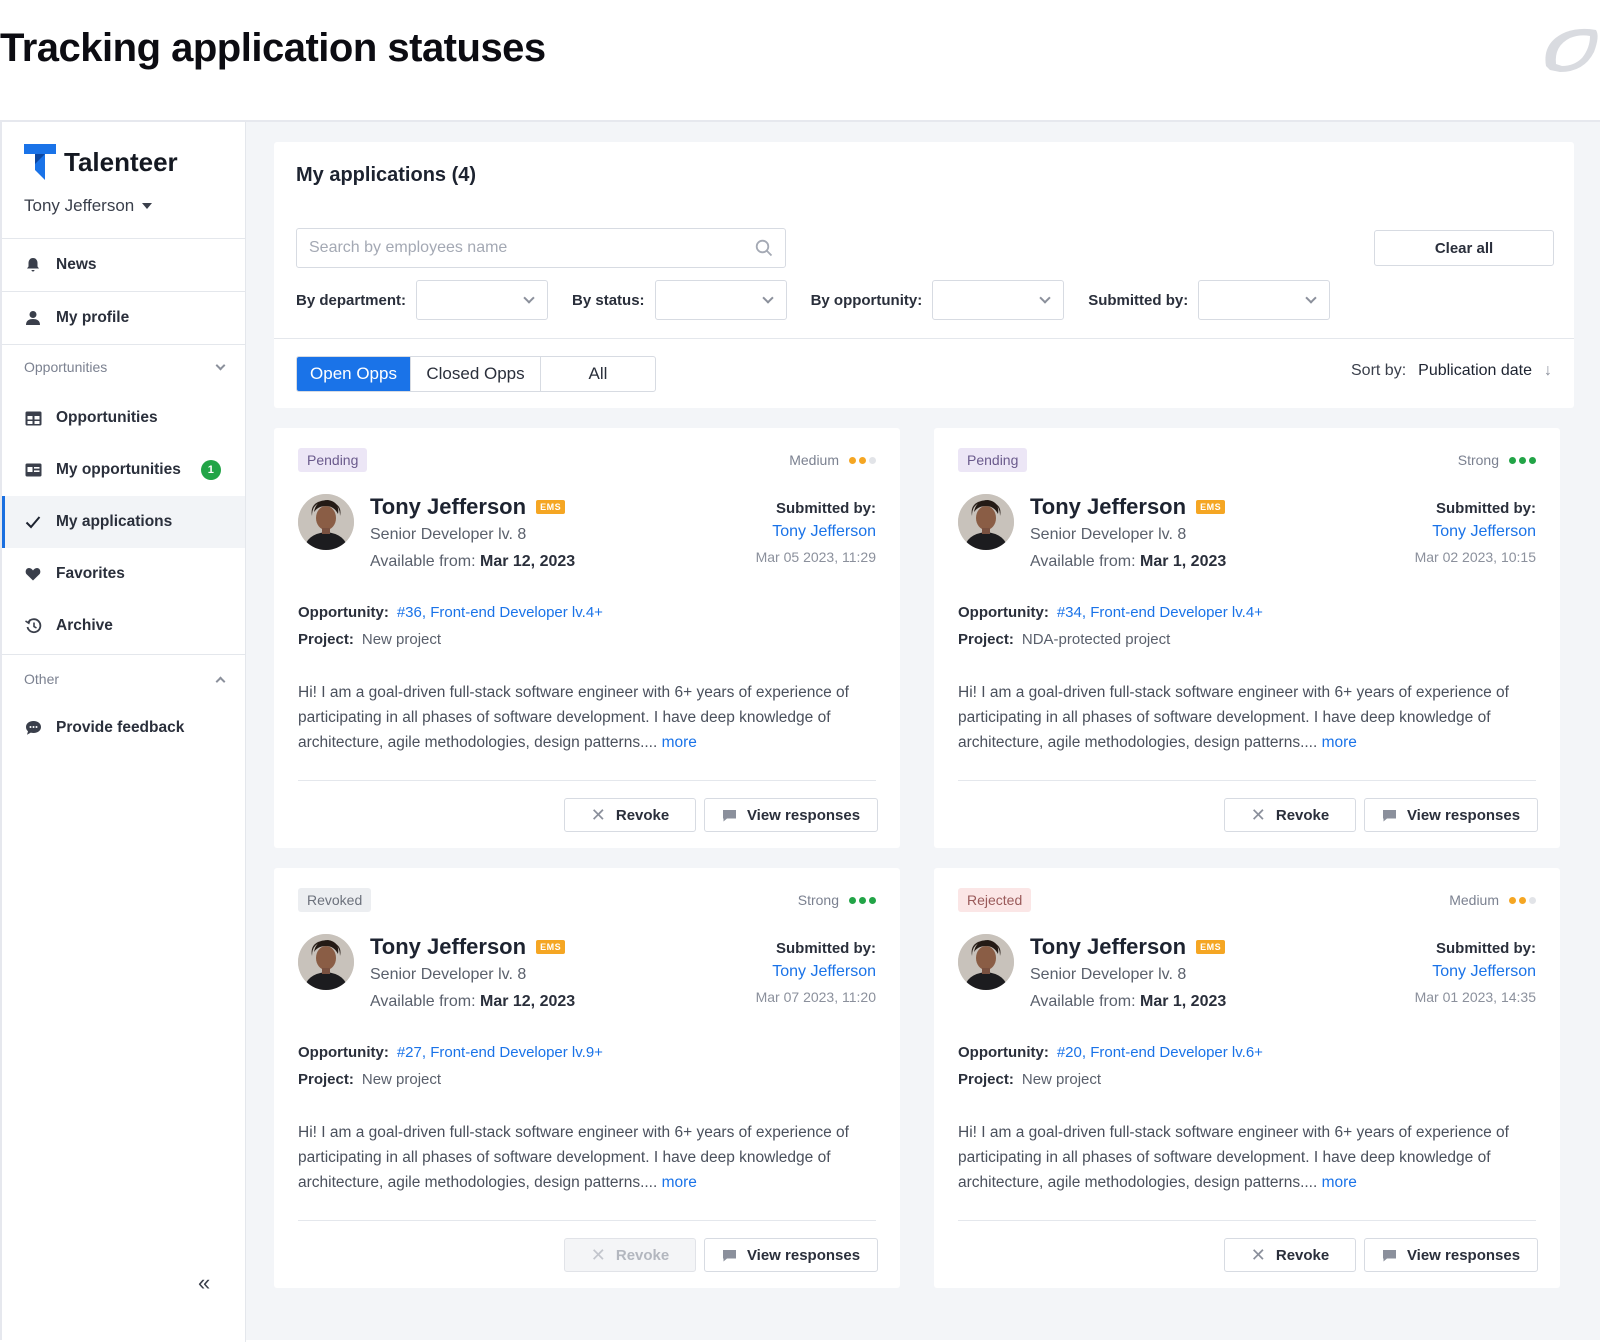 This screenshot has height=1342, width=1600. What do you see at coordinates (720, 300) in the screenshot?
I see `status-select` at bounding box center [720, 300].